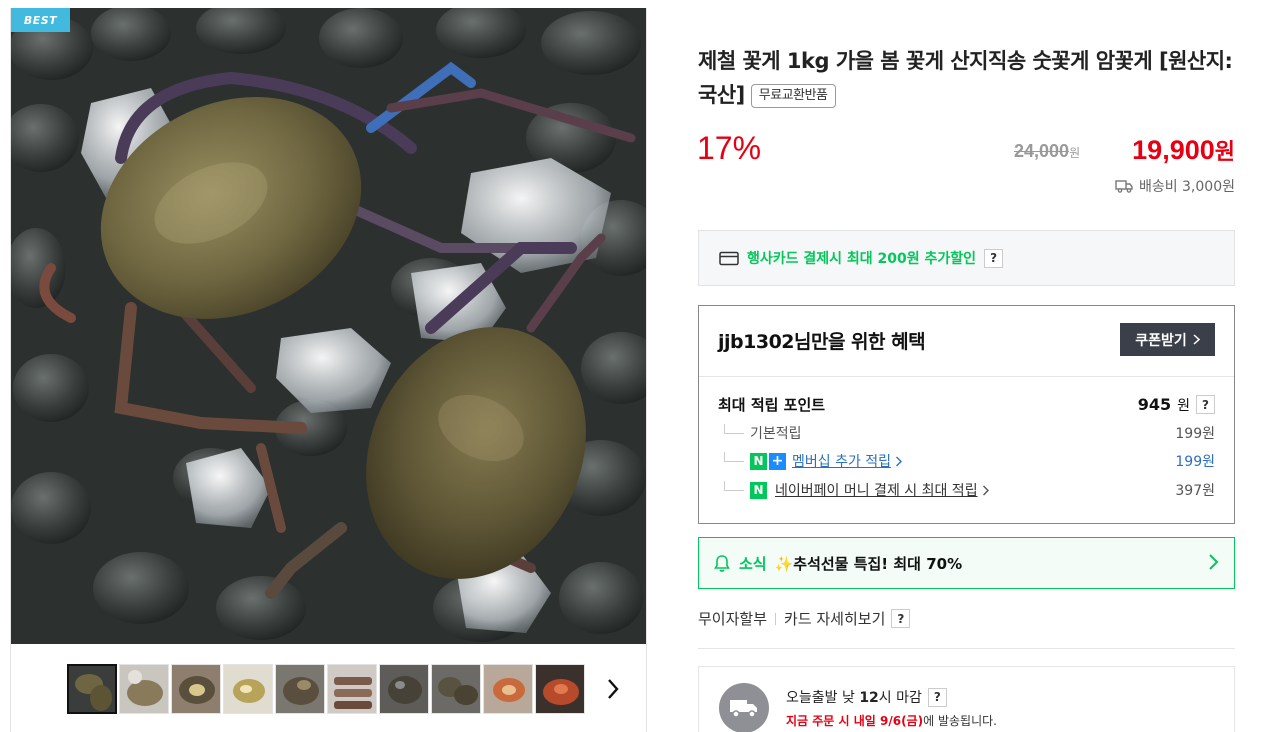 This screenshot has width=1262, height=732. What do you see at coordinates (772, 405) in the screenshot?
I see `max-points-label: 최대 적립 포인트` at bounding box center [772, 405].